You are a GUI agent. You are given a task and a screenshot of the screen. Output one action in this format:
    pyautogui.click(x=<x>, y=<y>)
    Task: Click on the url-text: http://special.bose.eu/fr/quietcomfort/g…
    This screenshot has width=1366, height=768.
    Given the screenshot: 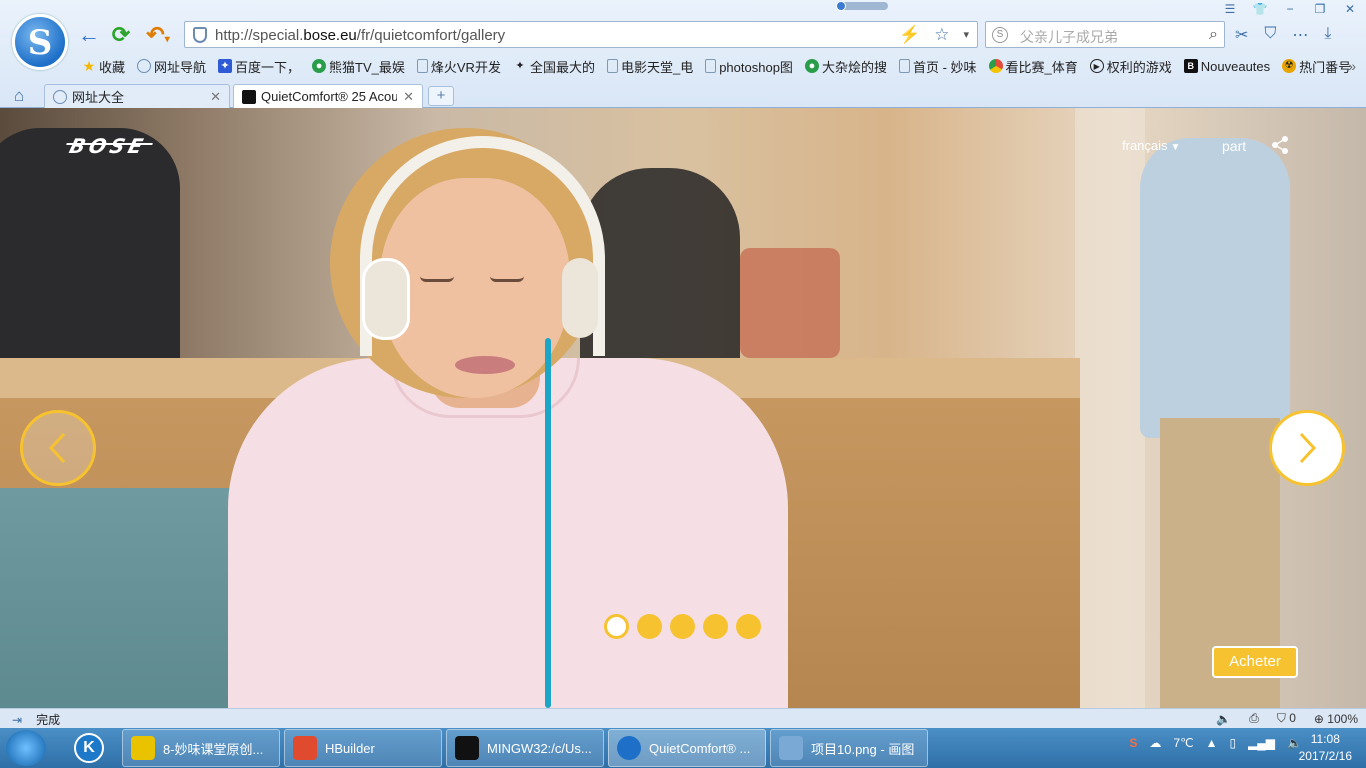 What is the action you would take?
    pyautogui.click(x=360, y=35)
    